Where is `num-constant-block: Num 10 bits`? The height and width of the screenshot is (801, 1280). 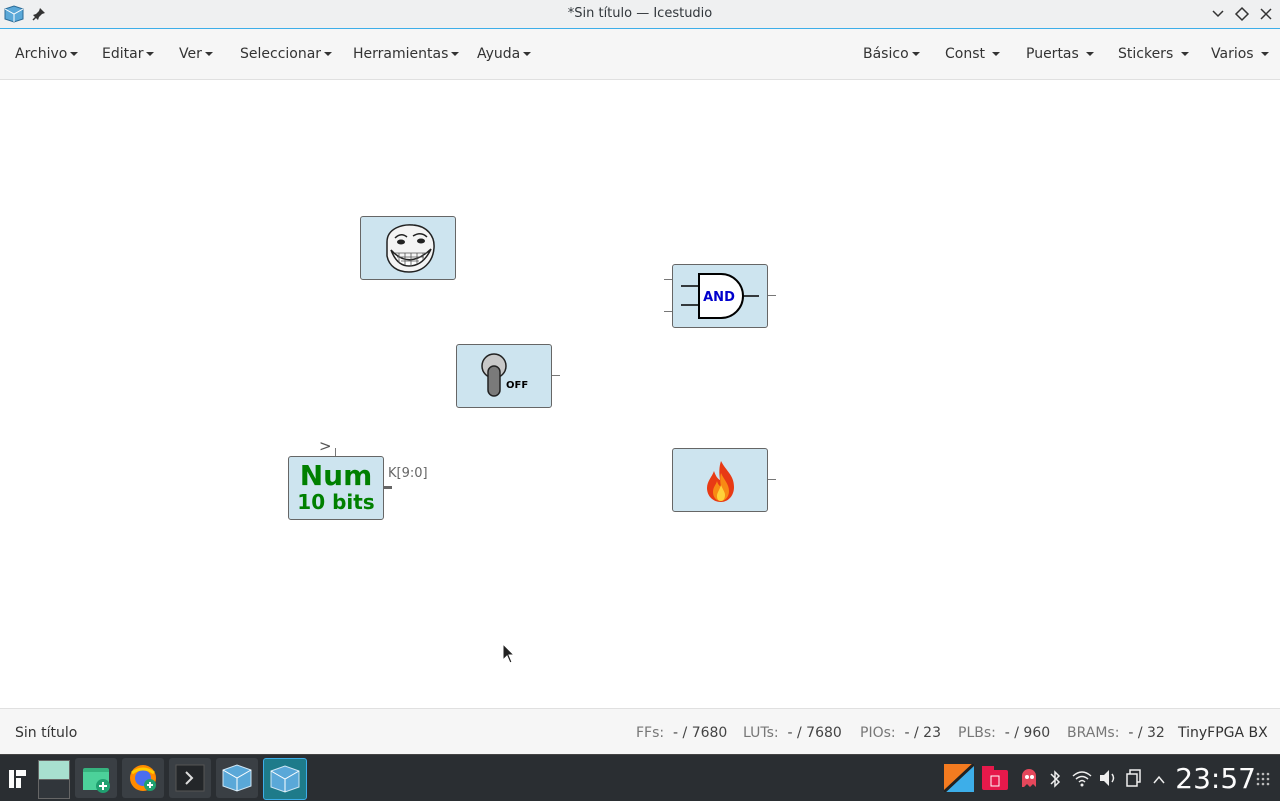 num-constant-block: Num 10 bits is located at coordinates (336, 488).